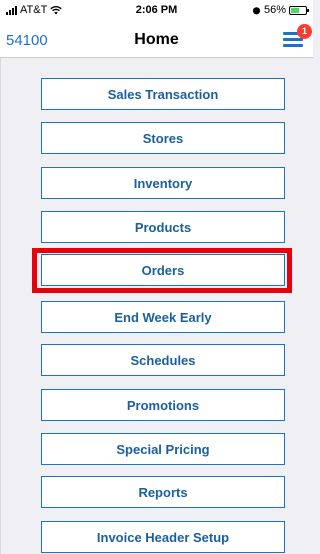 The image size is (320, 554). What do you see at coordinates (163, 405) in the screenshot?
I see `promotions-button: Promotions` at bounding box center [163, 405].